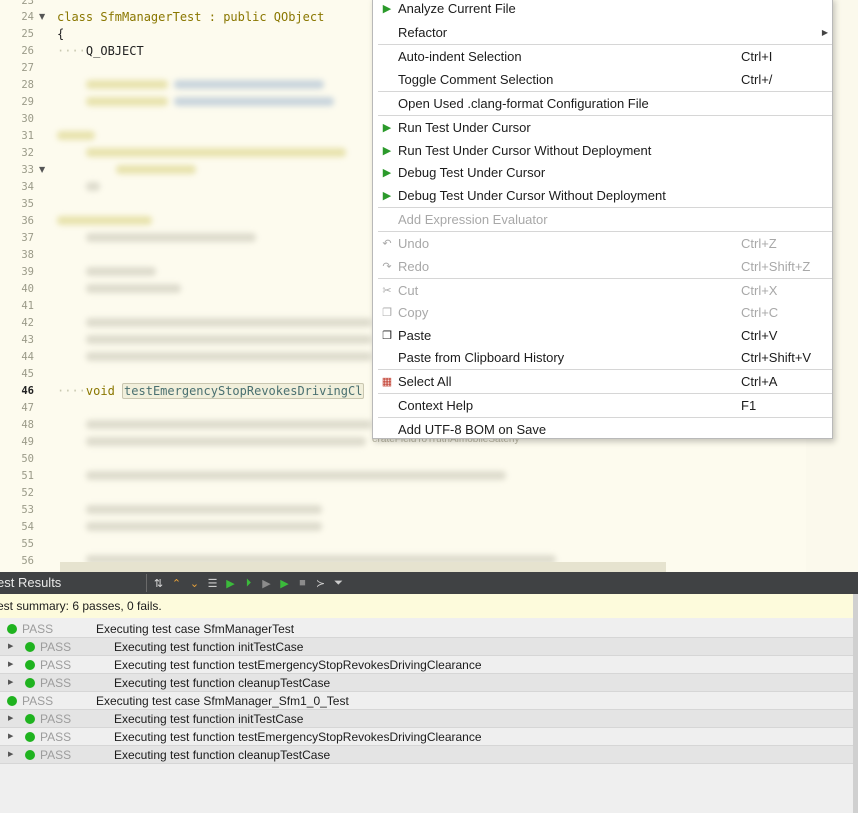 This screenshot has width=858, height=813. Describe the element at coordinates (824, 32) in the screenshot. I see `submenu-arrow-icon: ▶` at that location.